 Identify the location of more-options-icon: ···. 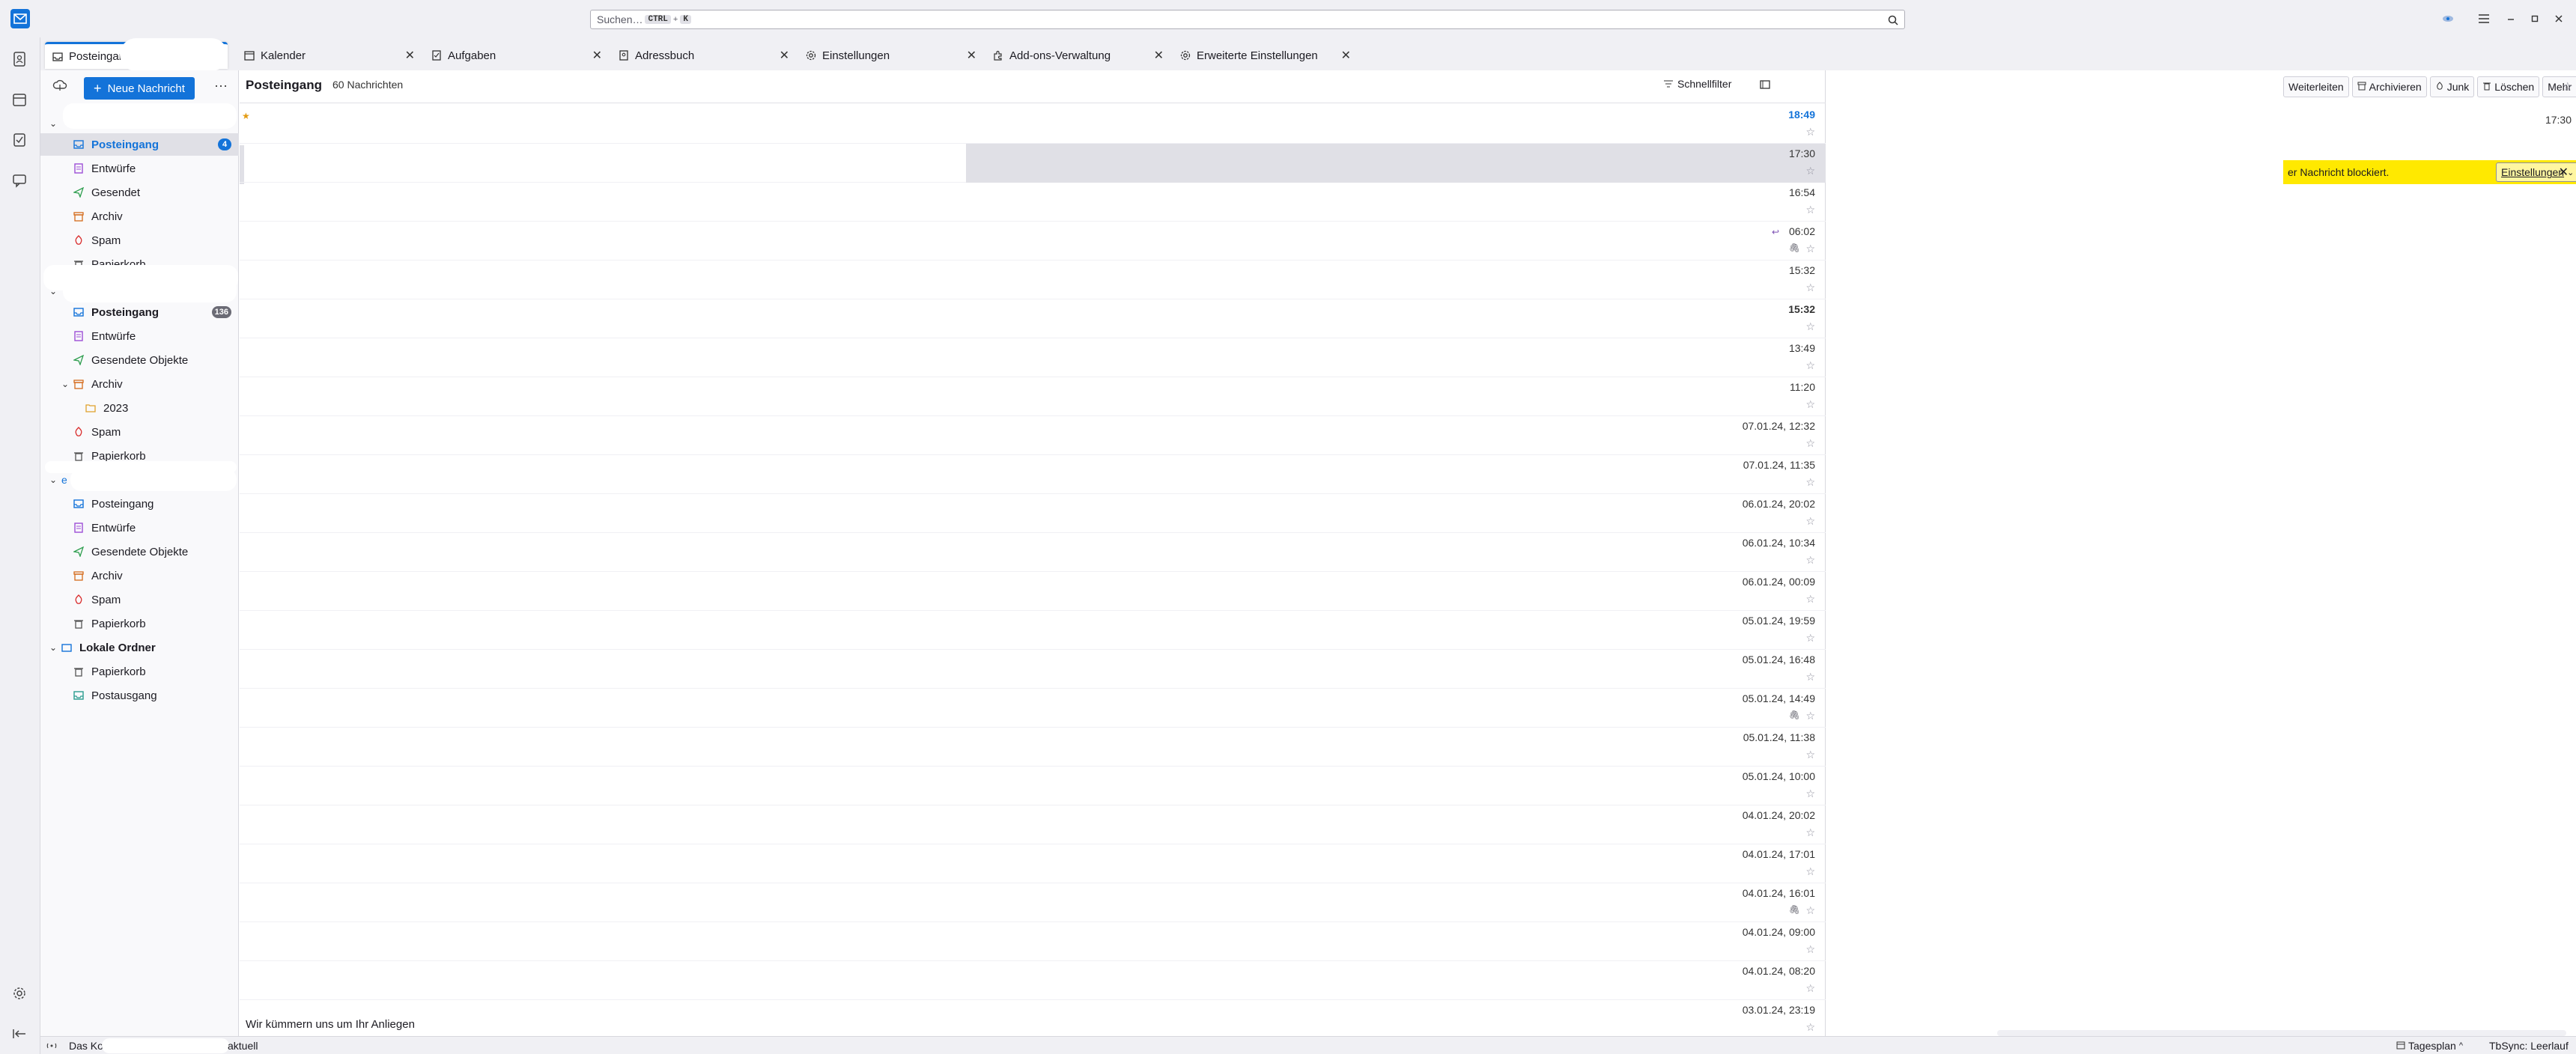
(221, 86).